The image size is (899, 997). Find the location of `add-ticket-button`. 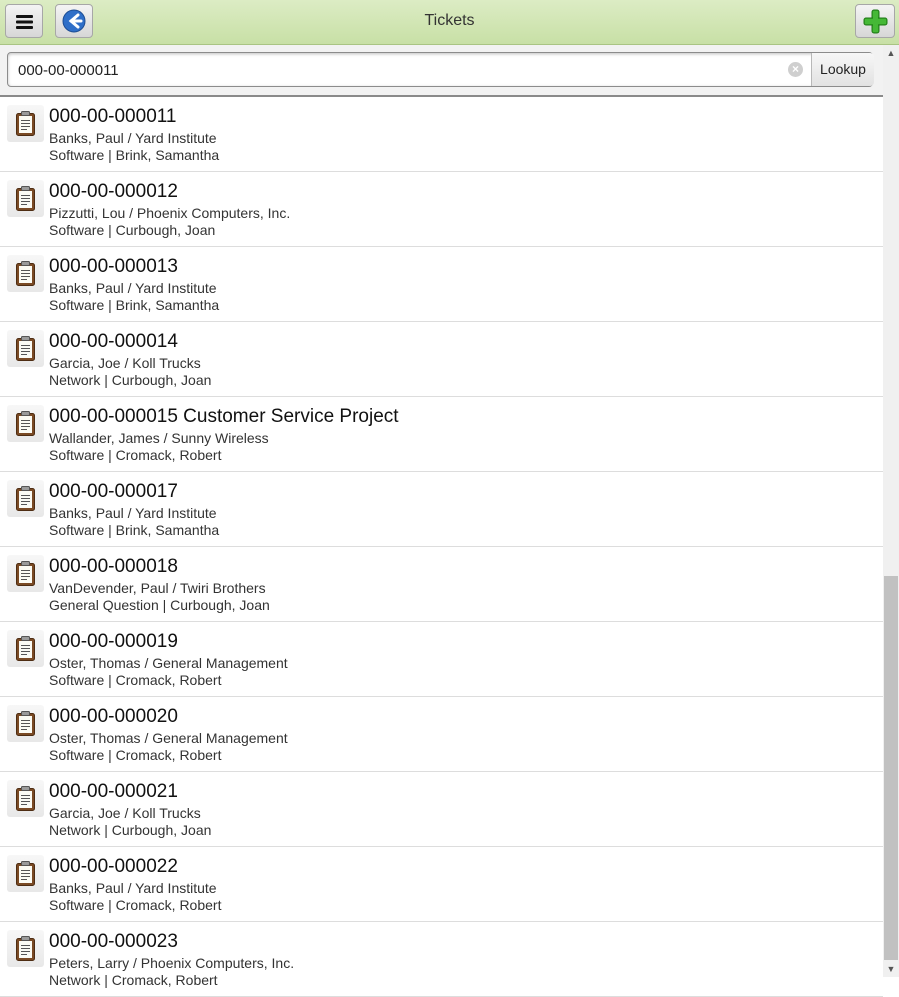

add-ticket-button is located at coordinates (875, 21).